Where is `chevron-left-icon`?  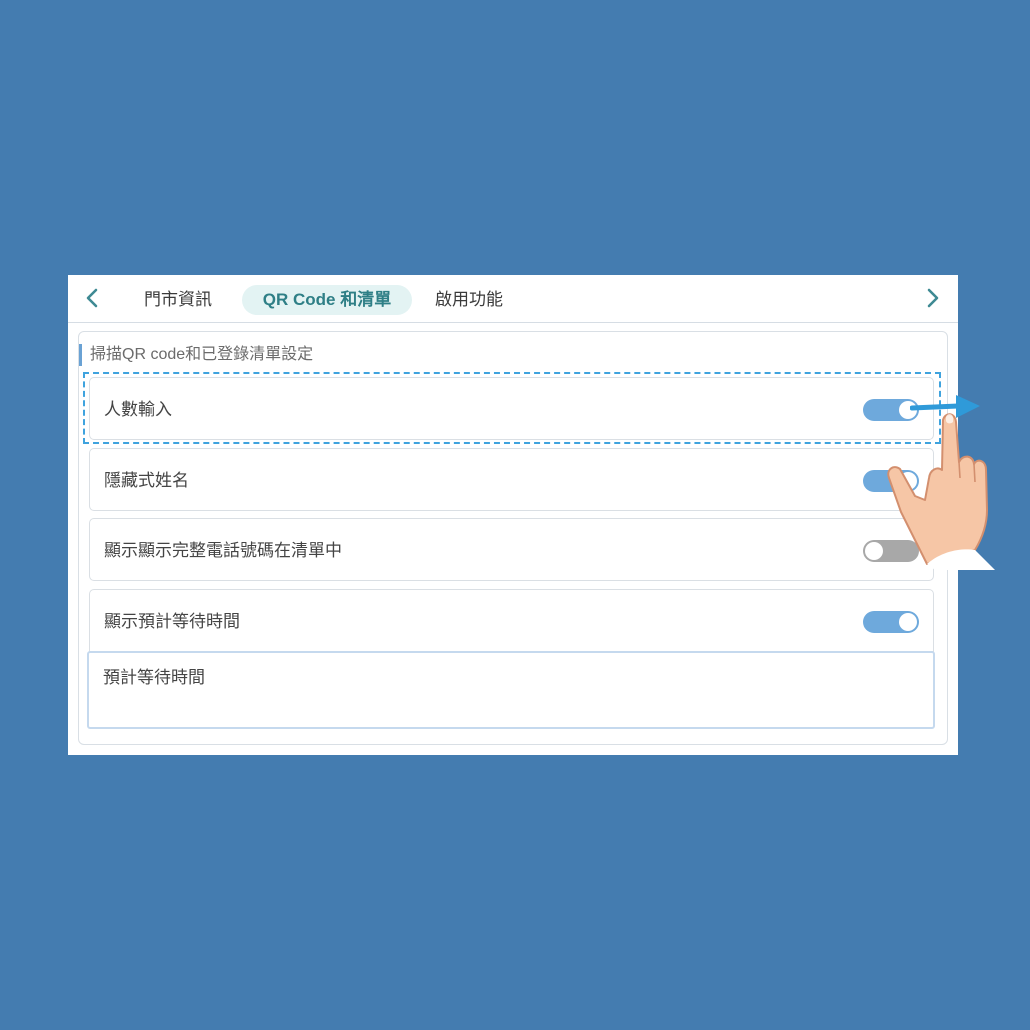 chevron-left-icon is located at coordinates (93, 298).